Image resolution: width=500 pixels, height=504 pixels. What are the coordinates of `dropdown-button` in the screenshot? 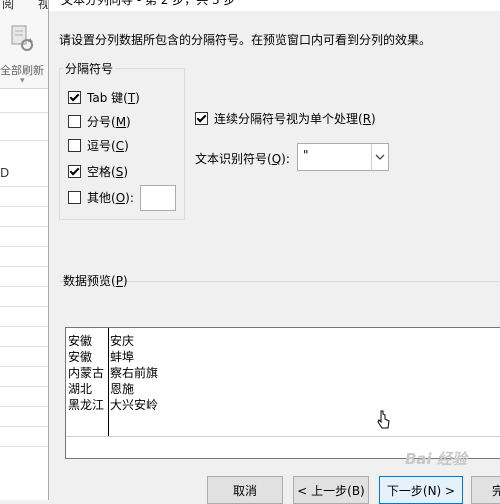 It's located at (379, 157).